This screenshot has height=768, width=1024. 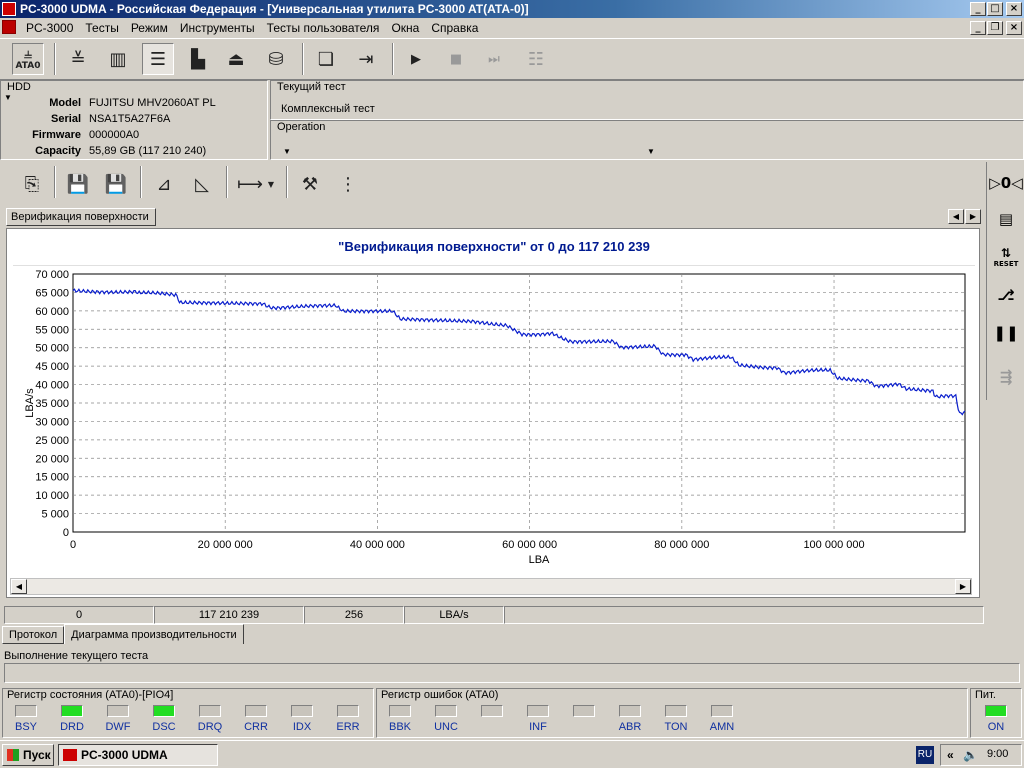 I want to click on right-toolbar: ▷0◁ ▤ ⇅ RESET ⎇ ❚❚ ⇶, so click(x=1005, y=281).